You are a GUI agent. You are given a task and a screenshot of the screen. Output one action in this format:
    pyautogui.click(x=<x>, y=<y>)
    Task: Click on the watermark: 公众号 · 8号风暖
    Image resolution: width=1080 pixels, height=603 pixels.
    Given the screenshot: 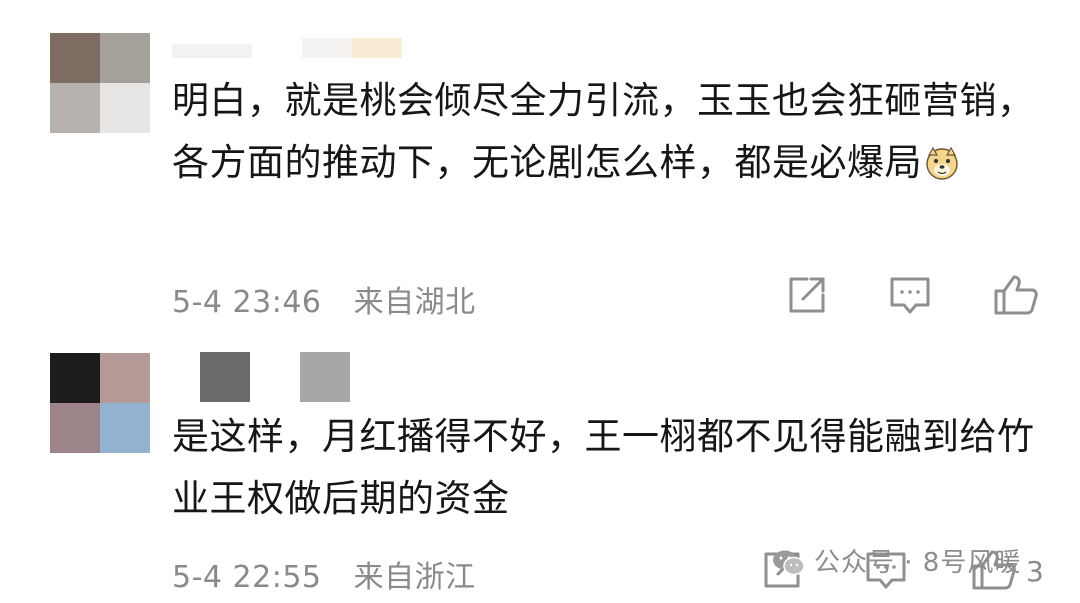 What is the action you would take?
    pyautogui.click(x=896, y=563)
    